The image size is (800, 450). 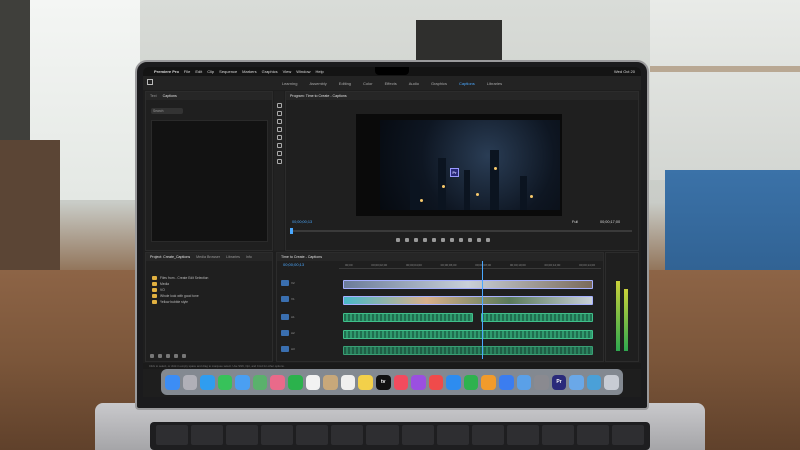 What do you see at coordinates (383, 382) in the screenshot?
I see `dock-tv-icon: tv` at bounding box center [383, 382].